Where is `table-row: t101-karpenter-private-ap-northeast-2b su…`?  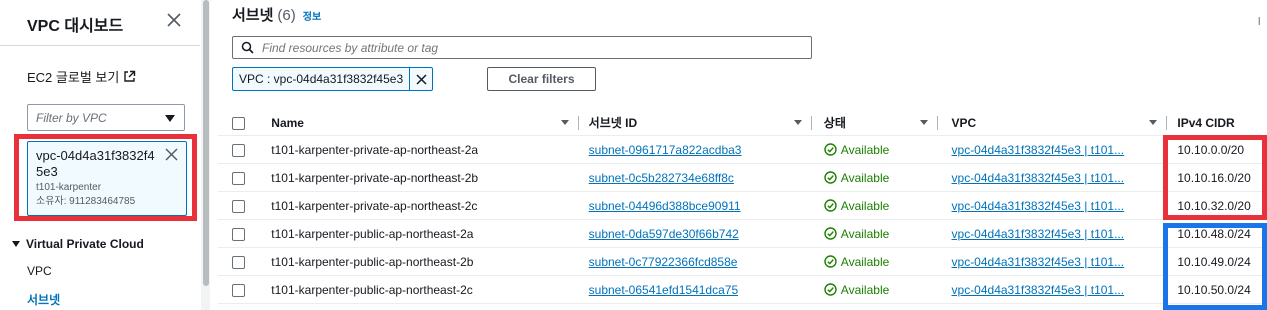 table-row: t101-karpenter-private-ap-northeast-2b su… is located at coordinates (742, 177).